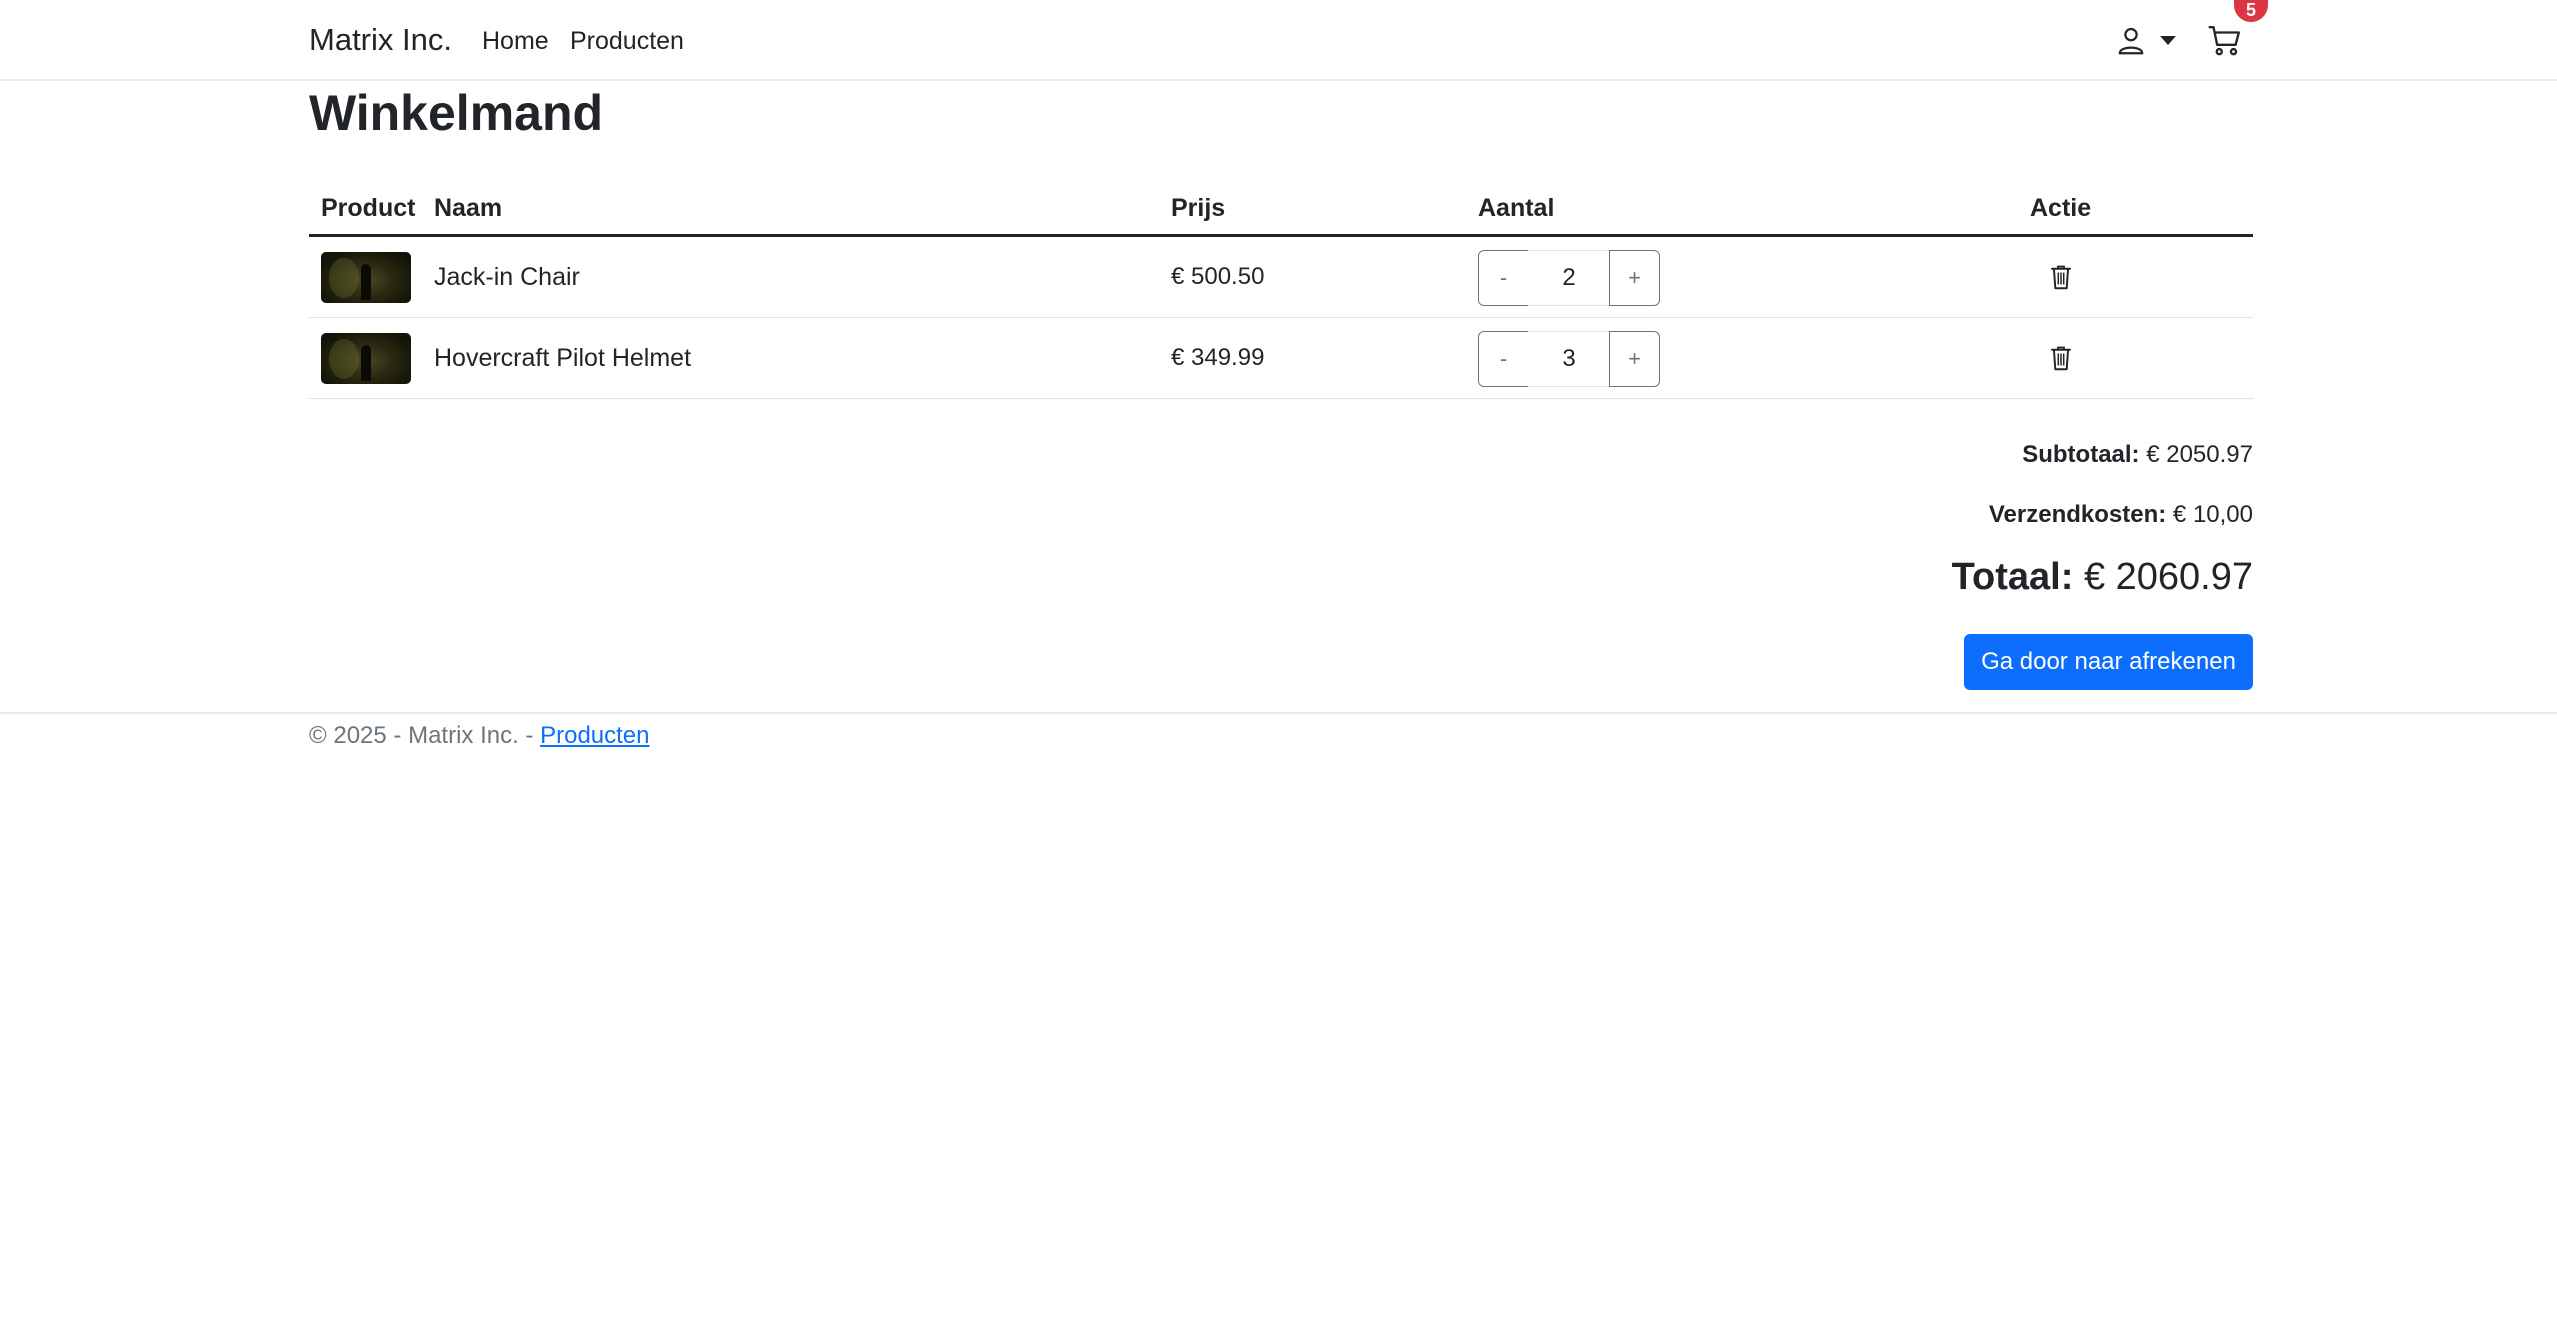  I want to click on header-naam: Naam, so click(468, 208).